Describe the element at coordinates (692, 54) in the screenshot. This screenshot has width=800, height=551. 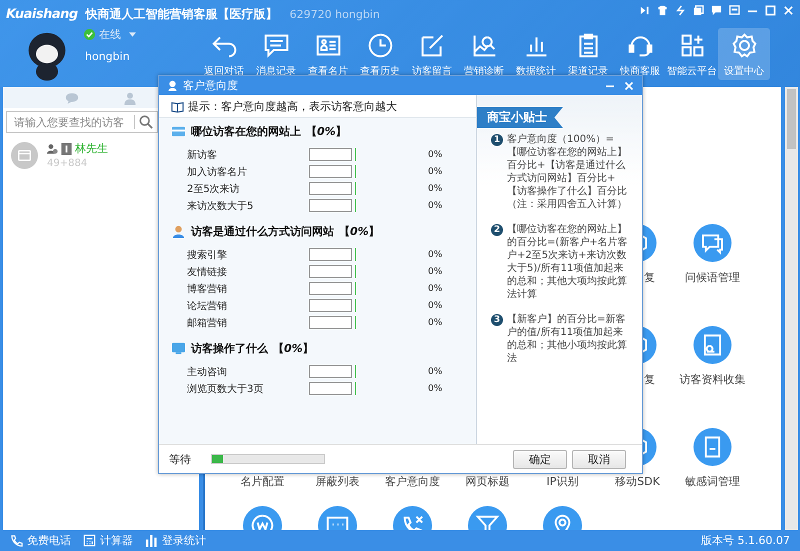
I see `toolbar-button: 智能云平台` at that location.